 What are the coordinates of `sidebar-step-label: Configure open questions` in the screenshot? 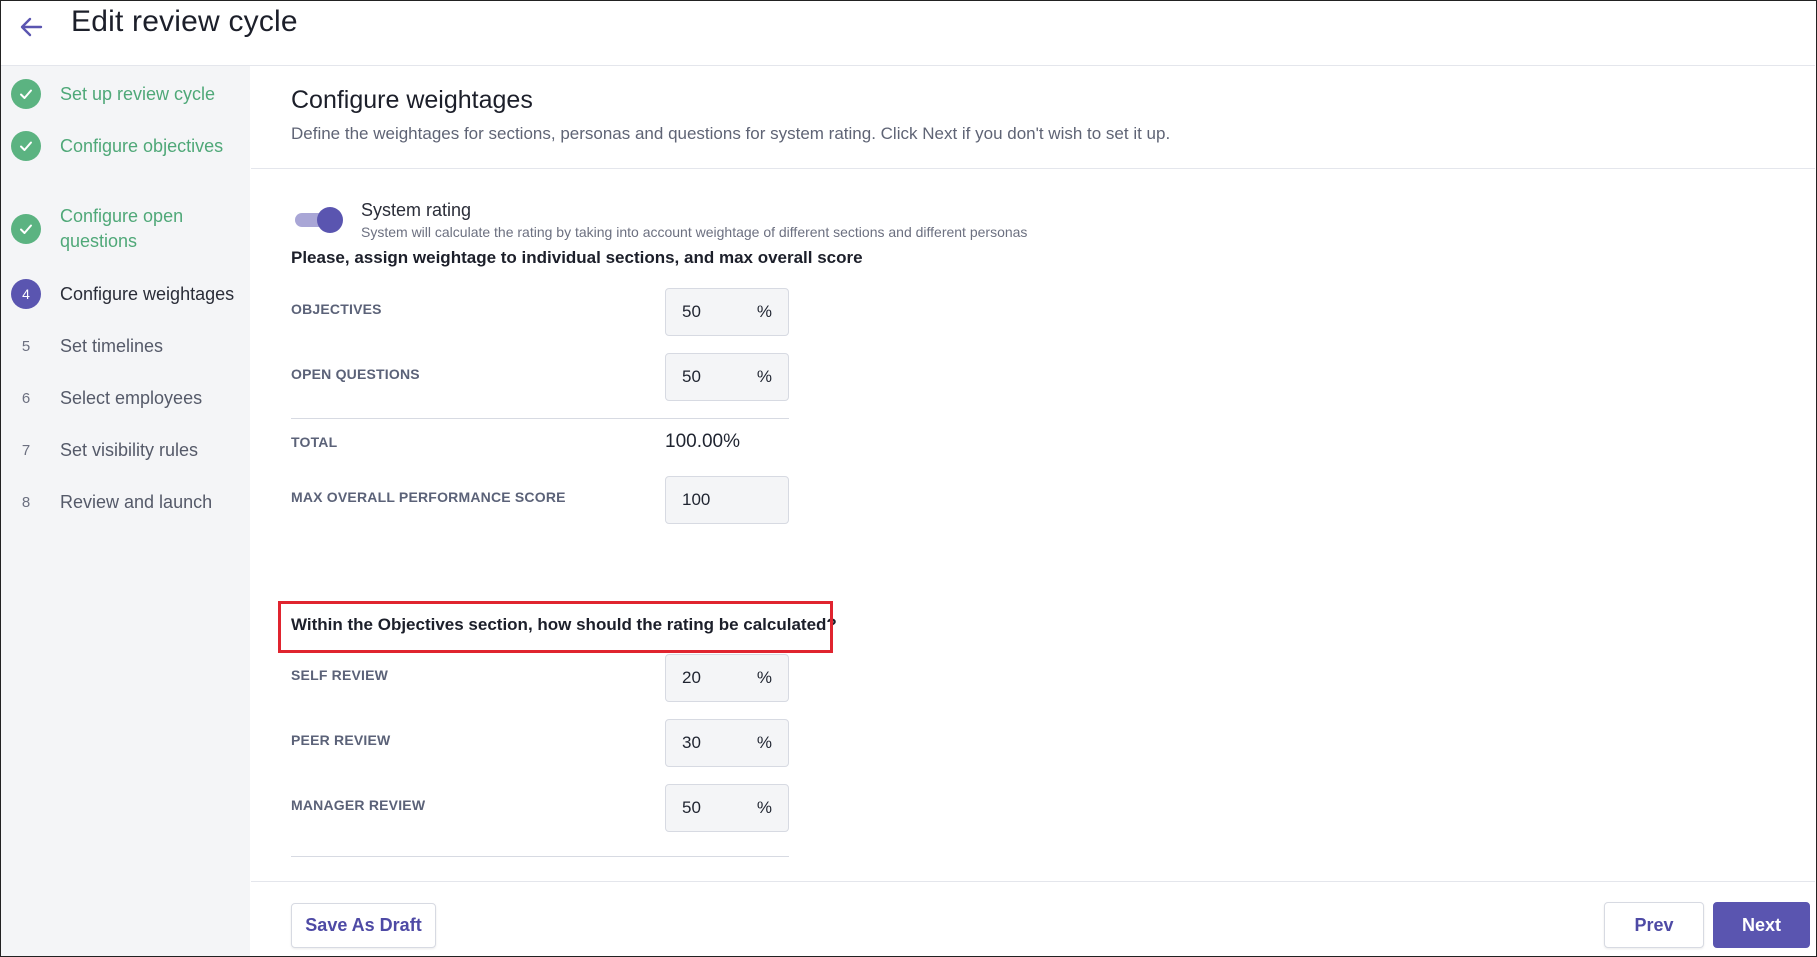 It's located at (122, 228).